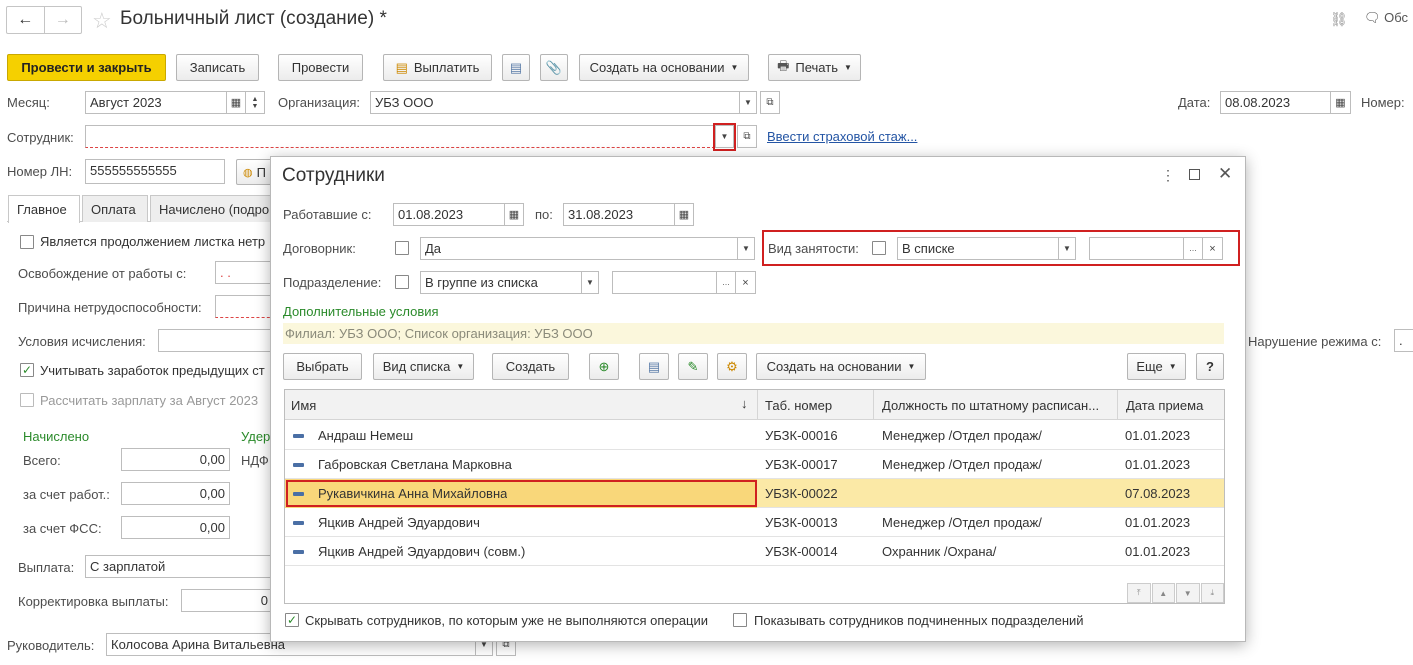 The image size is (1413, 665). I want to click on violation-label: Нарушение режима с:, so click(1315, 341).